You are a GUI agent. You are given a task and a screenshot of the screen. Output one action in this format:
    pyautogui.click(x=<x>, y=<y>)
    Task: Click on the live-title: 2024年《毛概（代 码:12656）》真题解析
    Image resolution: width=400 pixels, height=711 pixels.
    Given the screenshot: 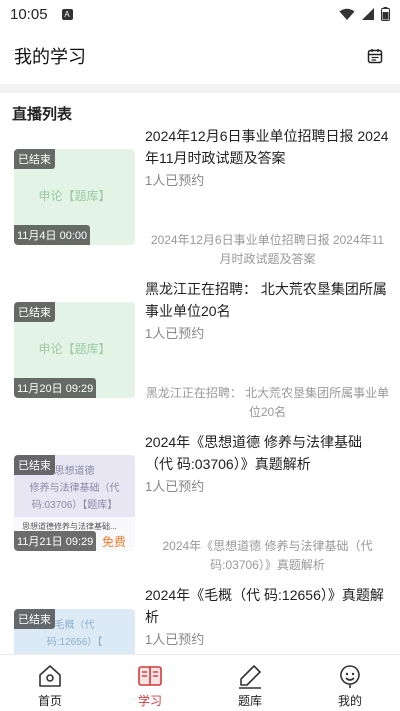 What is the action you would take?
    pyautogui.click(x=267, y=606)
    